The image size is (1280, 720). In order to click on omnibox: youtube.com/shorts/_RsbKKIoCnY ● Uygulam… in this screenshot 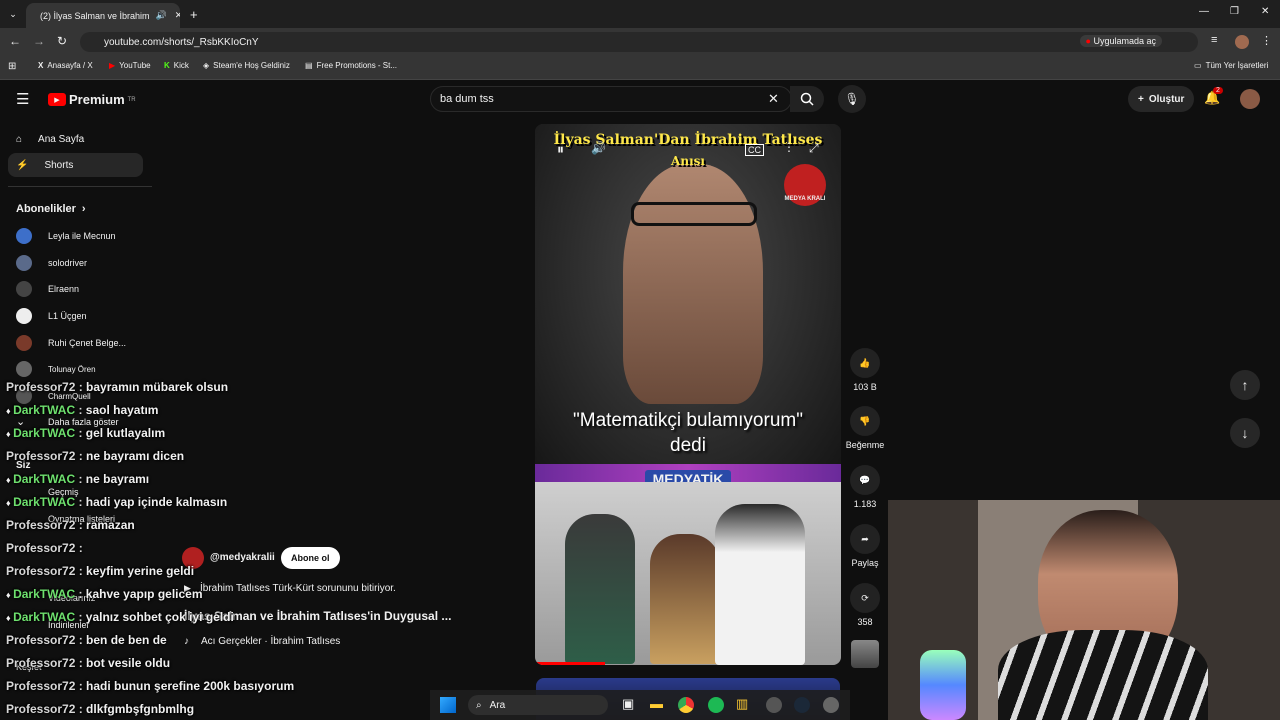, I will do `click(639, 42)`.